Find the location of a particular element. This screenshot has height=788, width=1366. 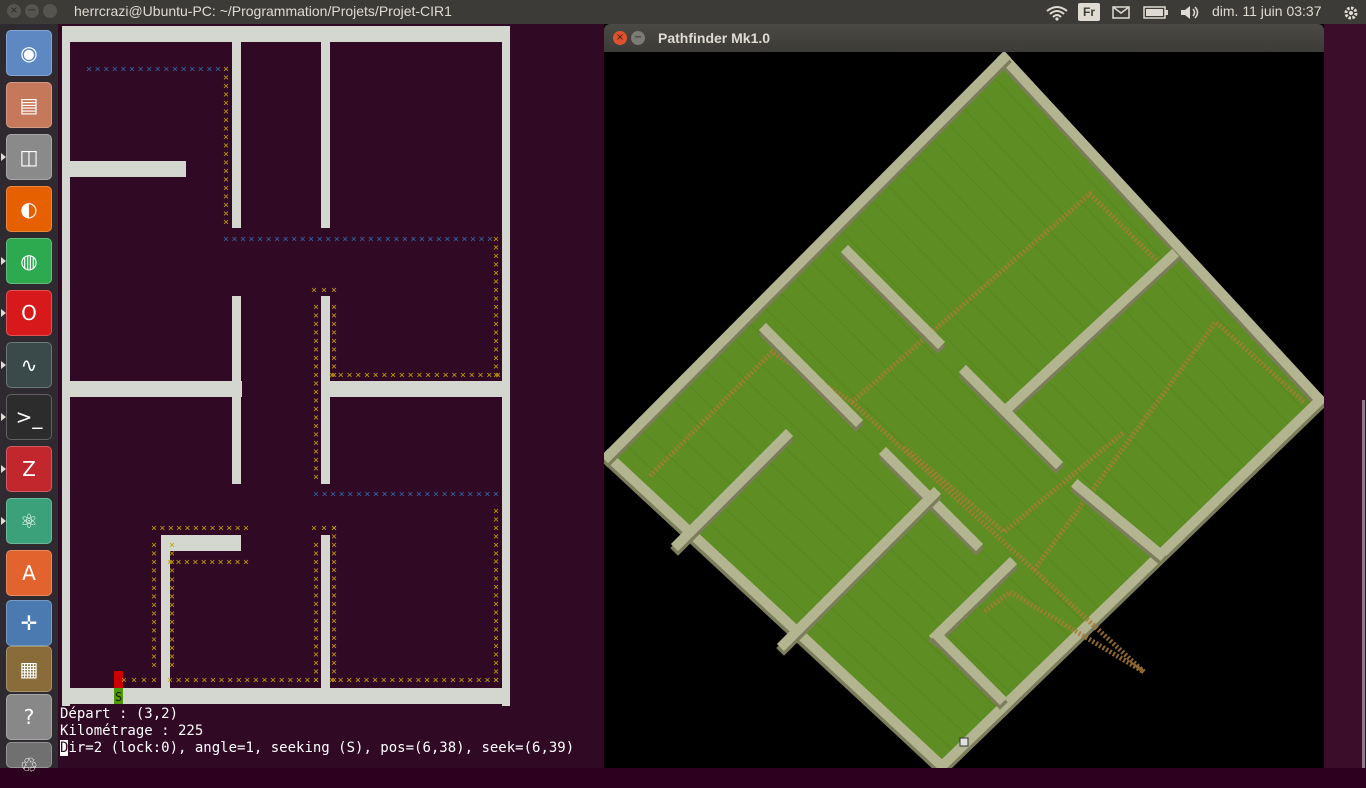

launcher-ubuntu-dash-icon: ◉ is located at coordinates (29, 53).